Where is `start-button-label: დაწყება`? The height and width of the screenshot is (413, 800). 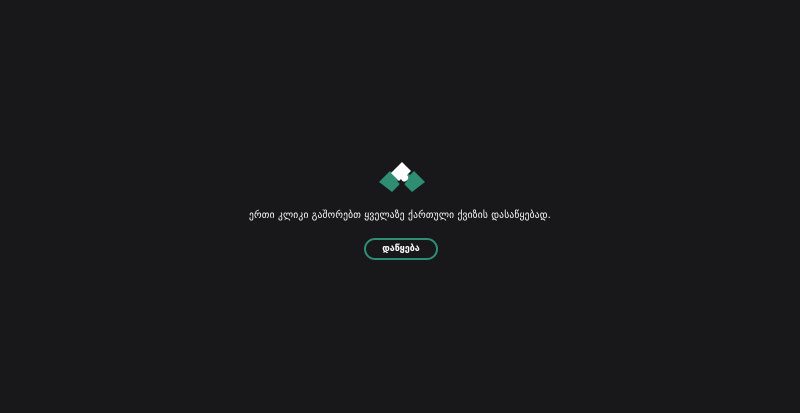
start-button-label: დაწყება is located at coordinates (401, 249).